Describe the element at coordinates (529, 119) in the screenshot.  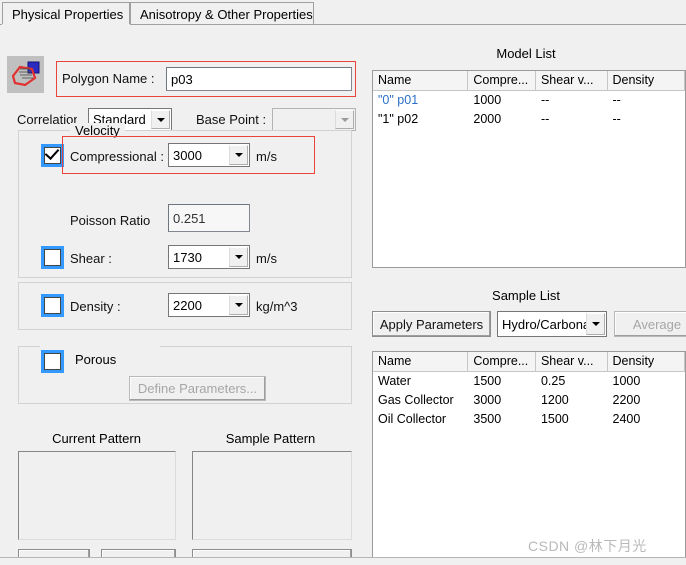
I see `table-row: "1" p02 2000 -- --` at that location.